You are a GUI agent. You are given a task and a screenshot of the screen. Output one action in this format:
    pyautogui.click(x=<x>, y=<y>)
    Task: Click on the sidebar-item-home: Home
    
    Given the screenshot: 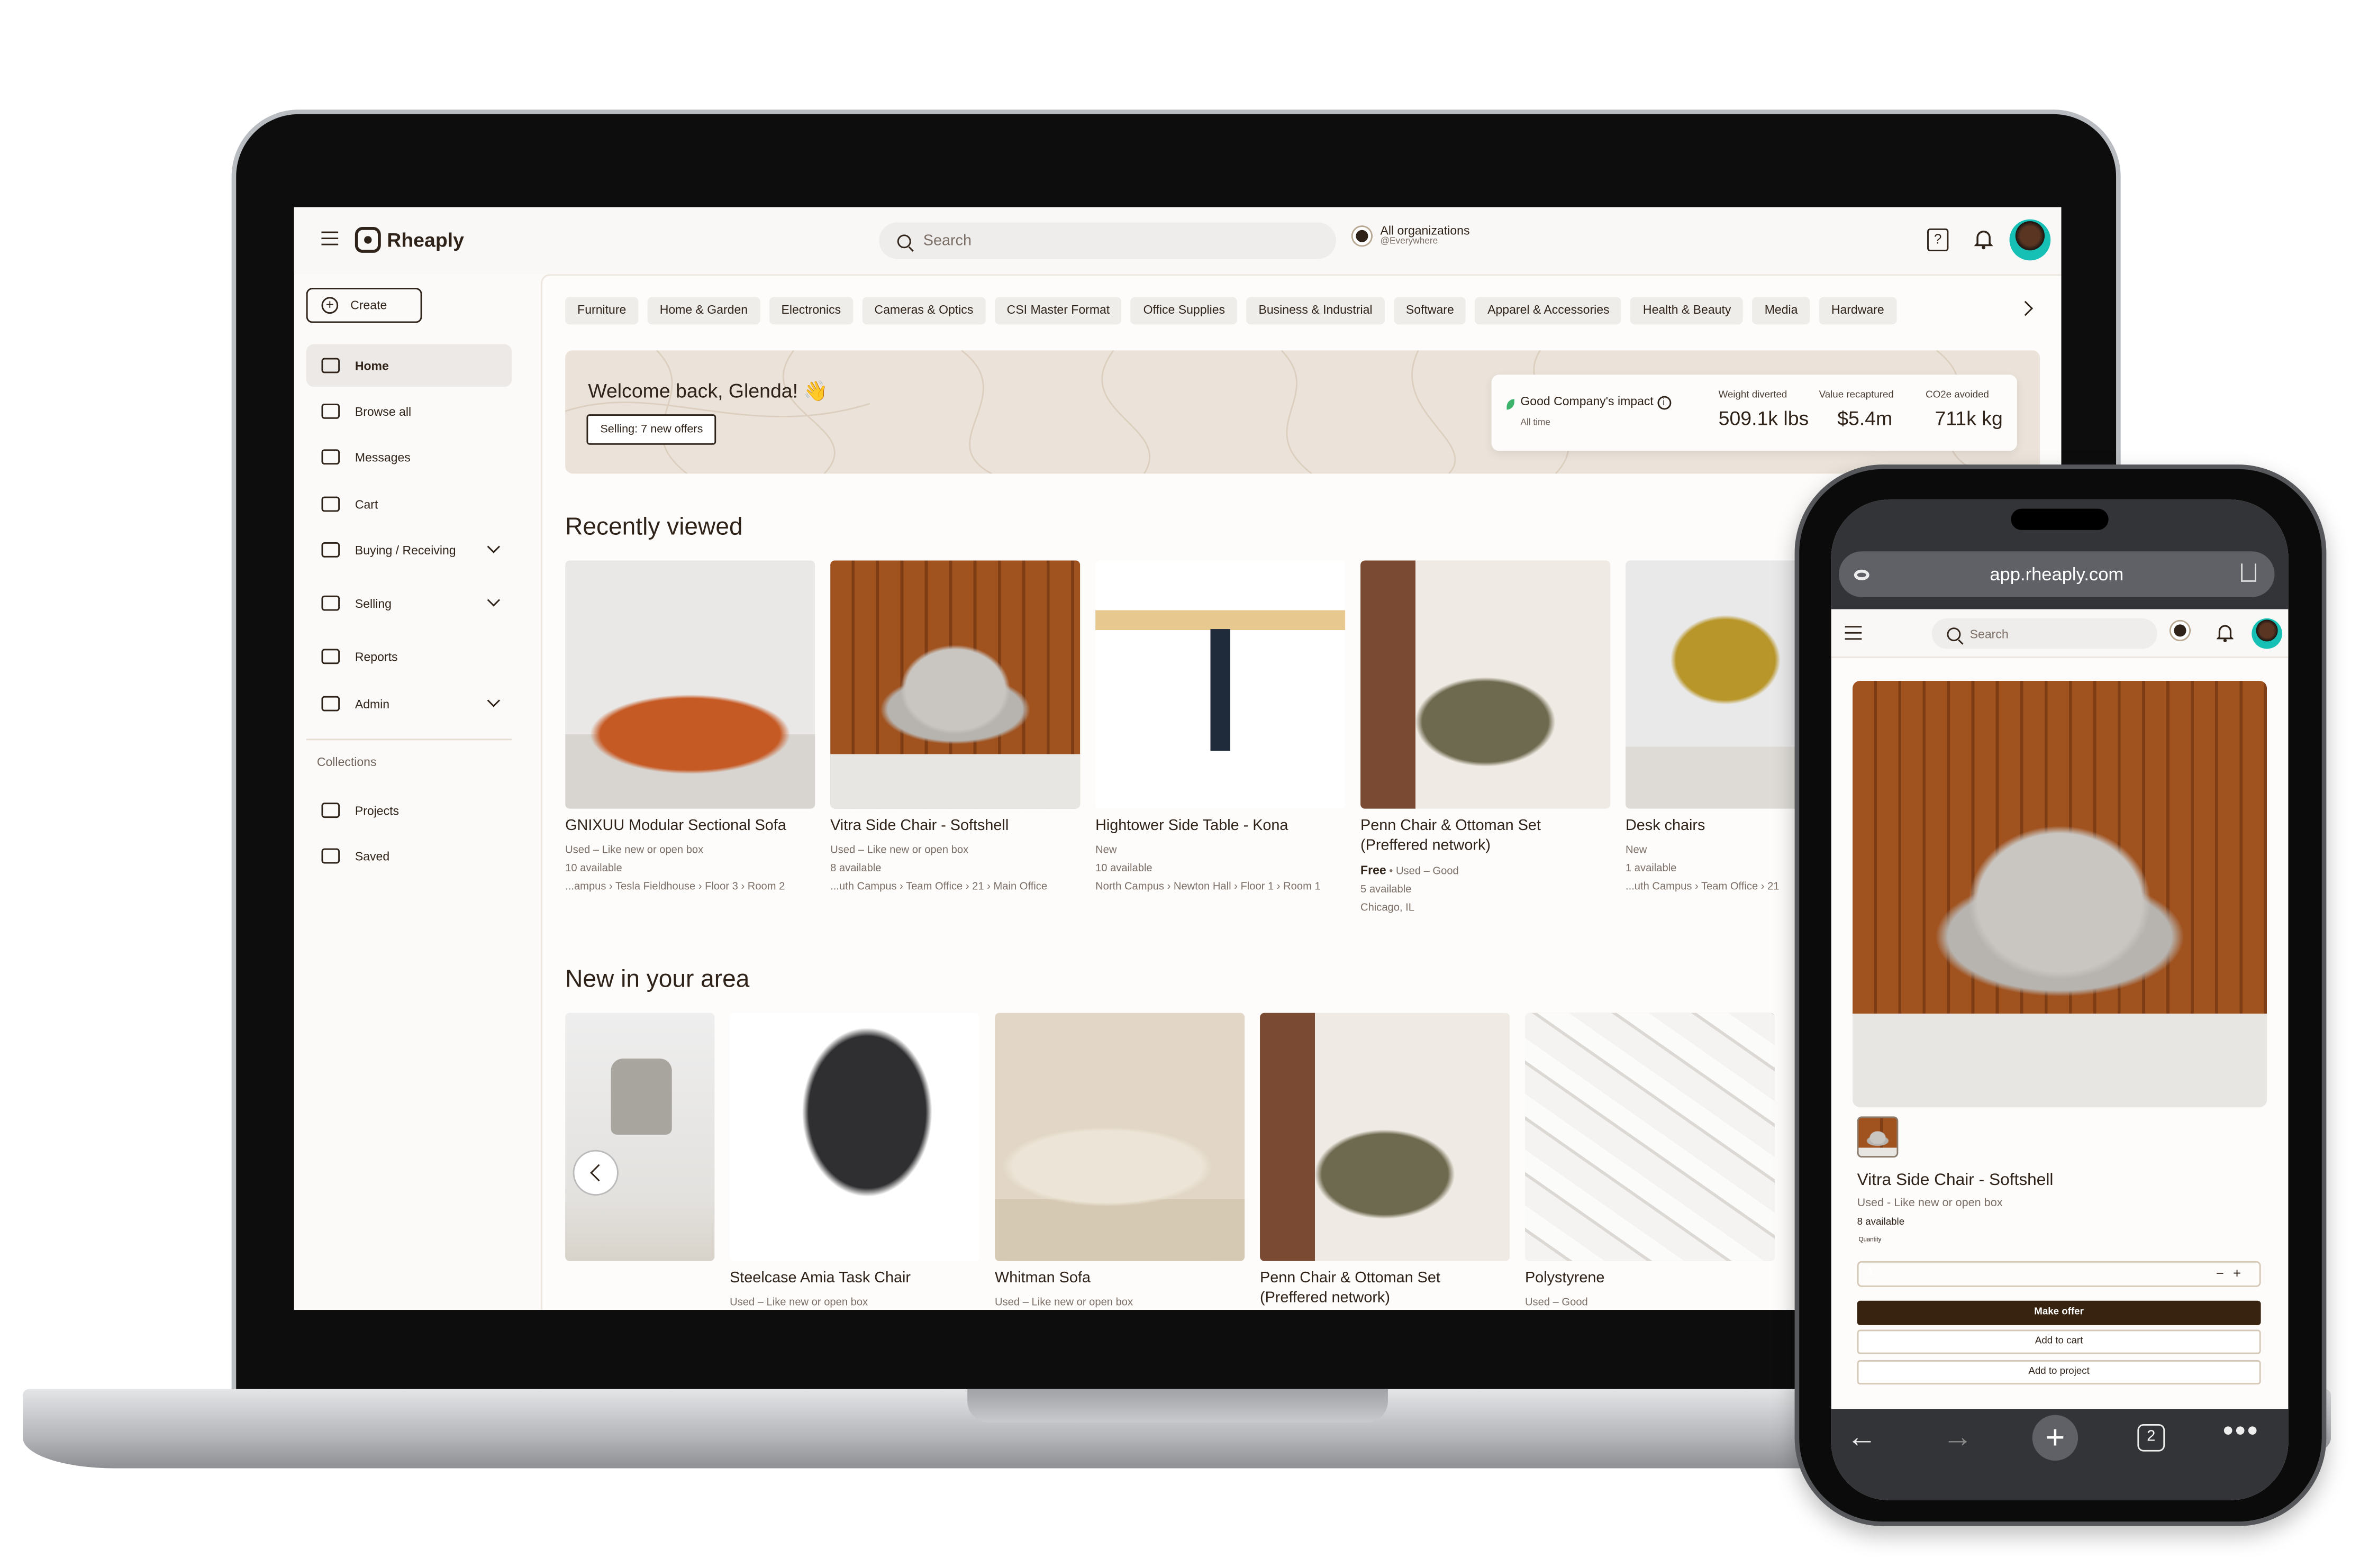 What is the action you would take?
    pyautogui.click(x=409, y=365)
    